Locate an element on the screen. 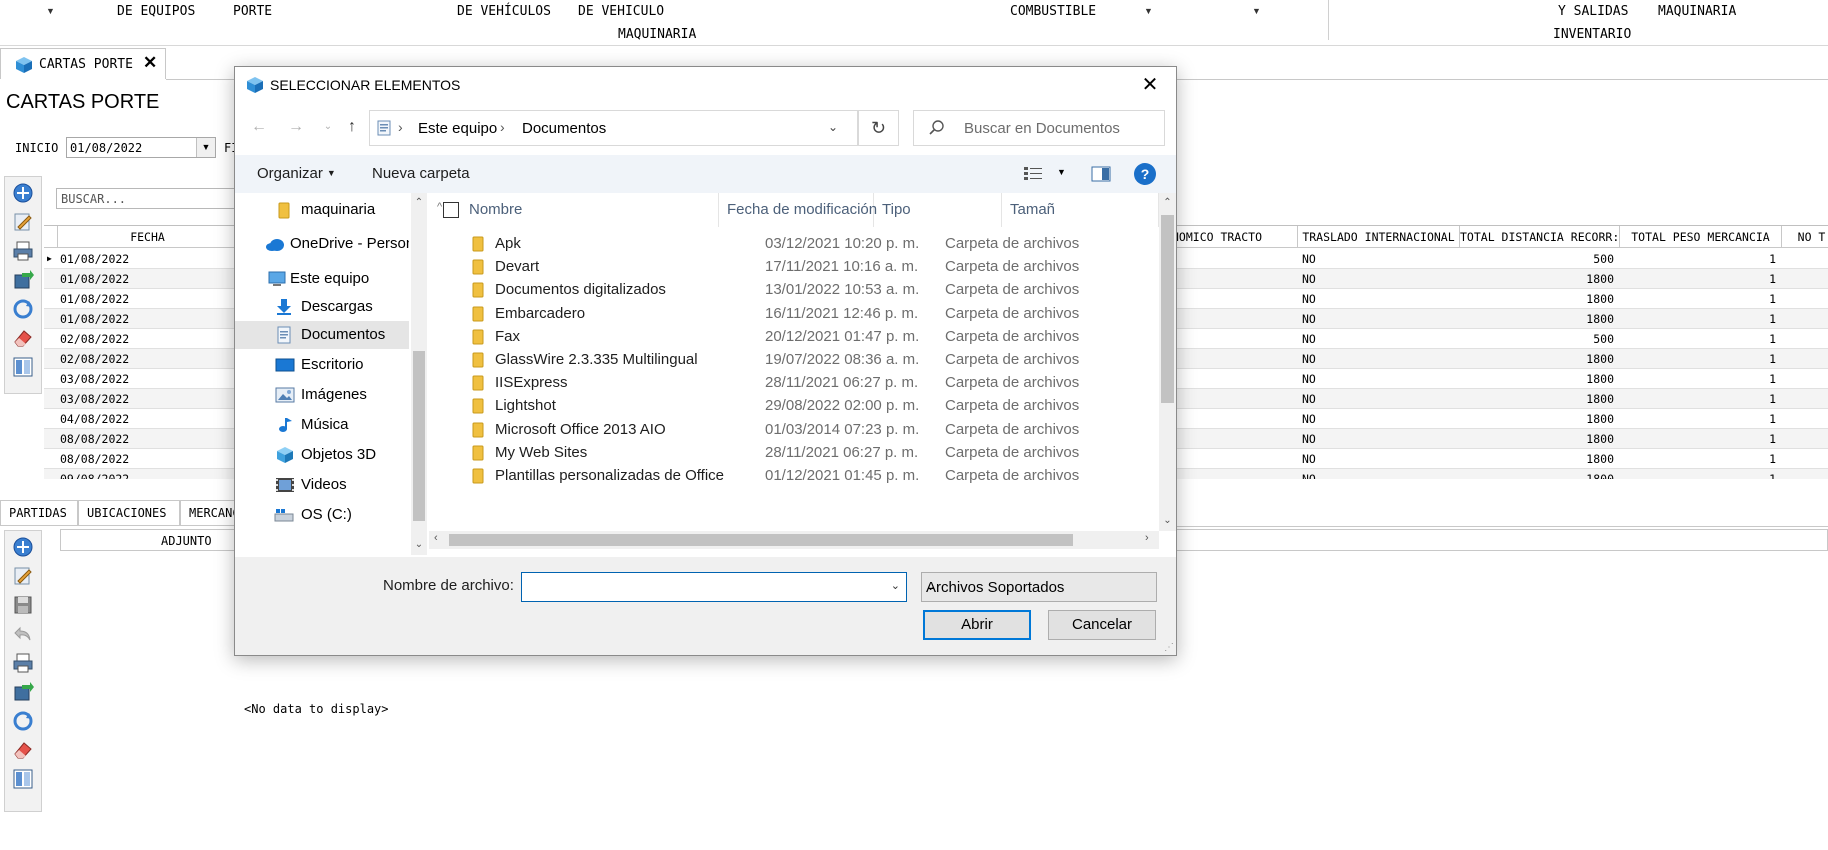  undo-button is located at coordinates (23, 634).